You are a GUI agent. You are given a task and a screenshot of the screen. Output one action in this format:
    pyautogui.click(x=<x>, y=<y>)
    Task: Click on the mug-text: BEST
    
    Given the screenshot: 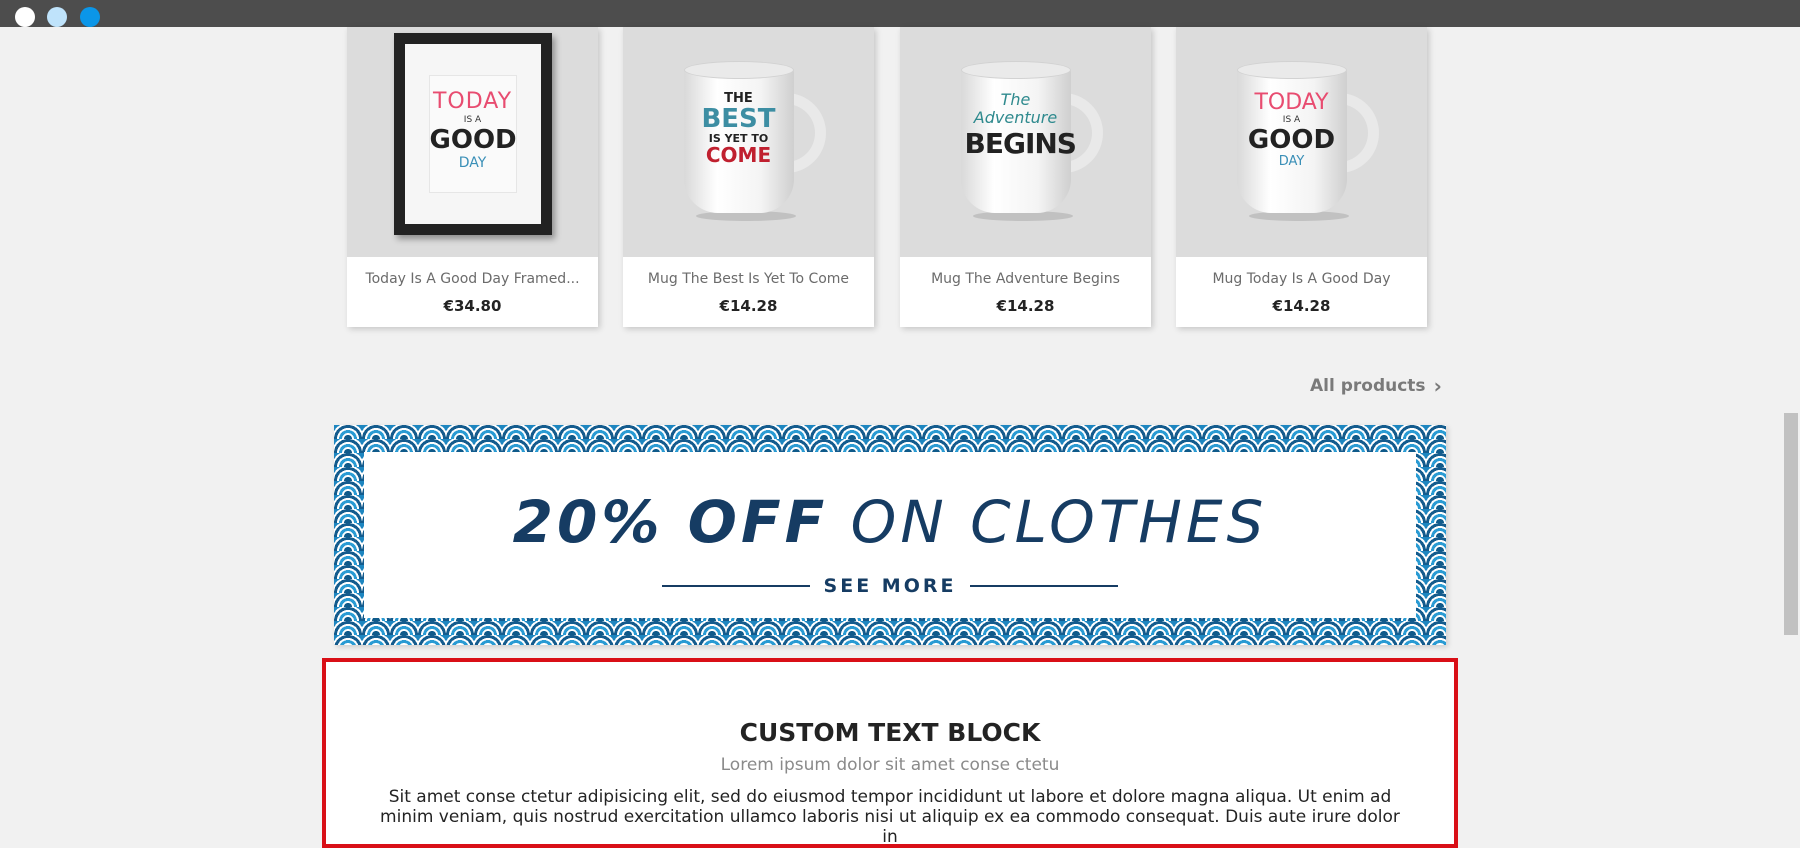 What is the action you would take?
    pyautogui.click(x=738, y=119)
    